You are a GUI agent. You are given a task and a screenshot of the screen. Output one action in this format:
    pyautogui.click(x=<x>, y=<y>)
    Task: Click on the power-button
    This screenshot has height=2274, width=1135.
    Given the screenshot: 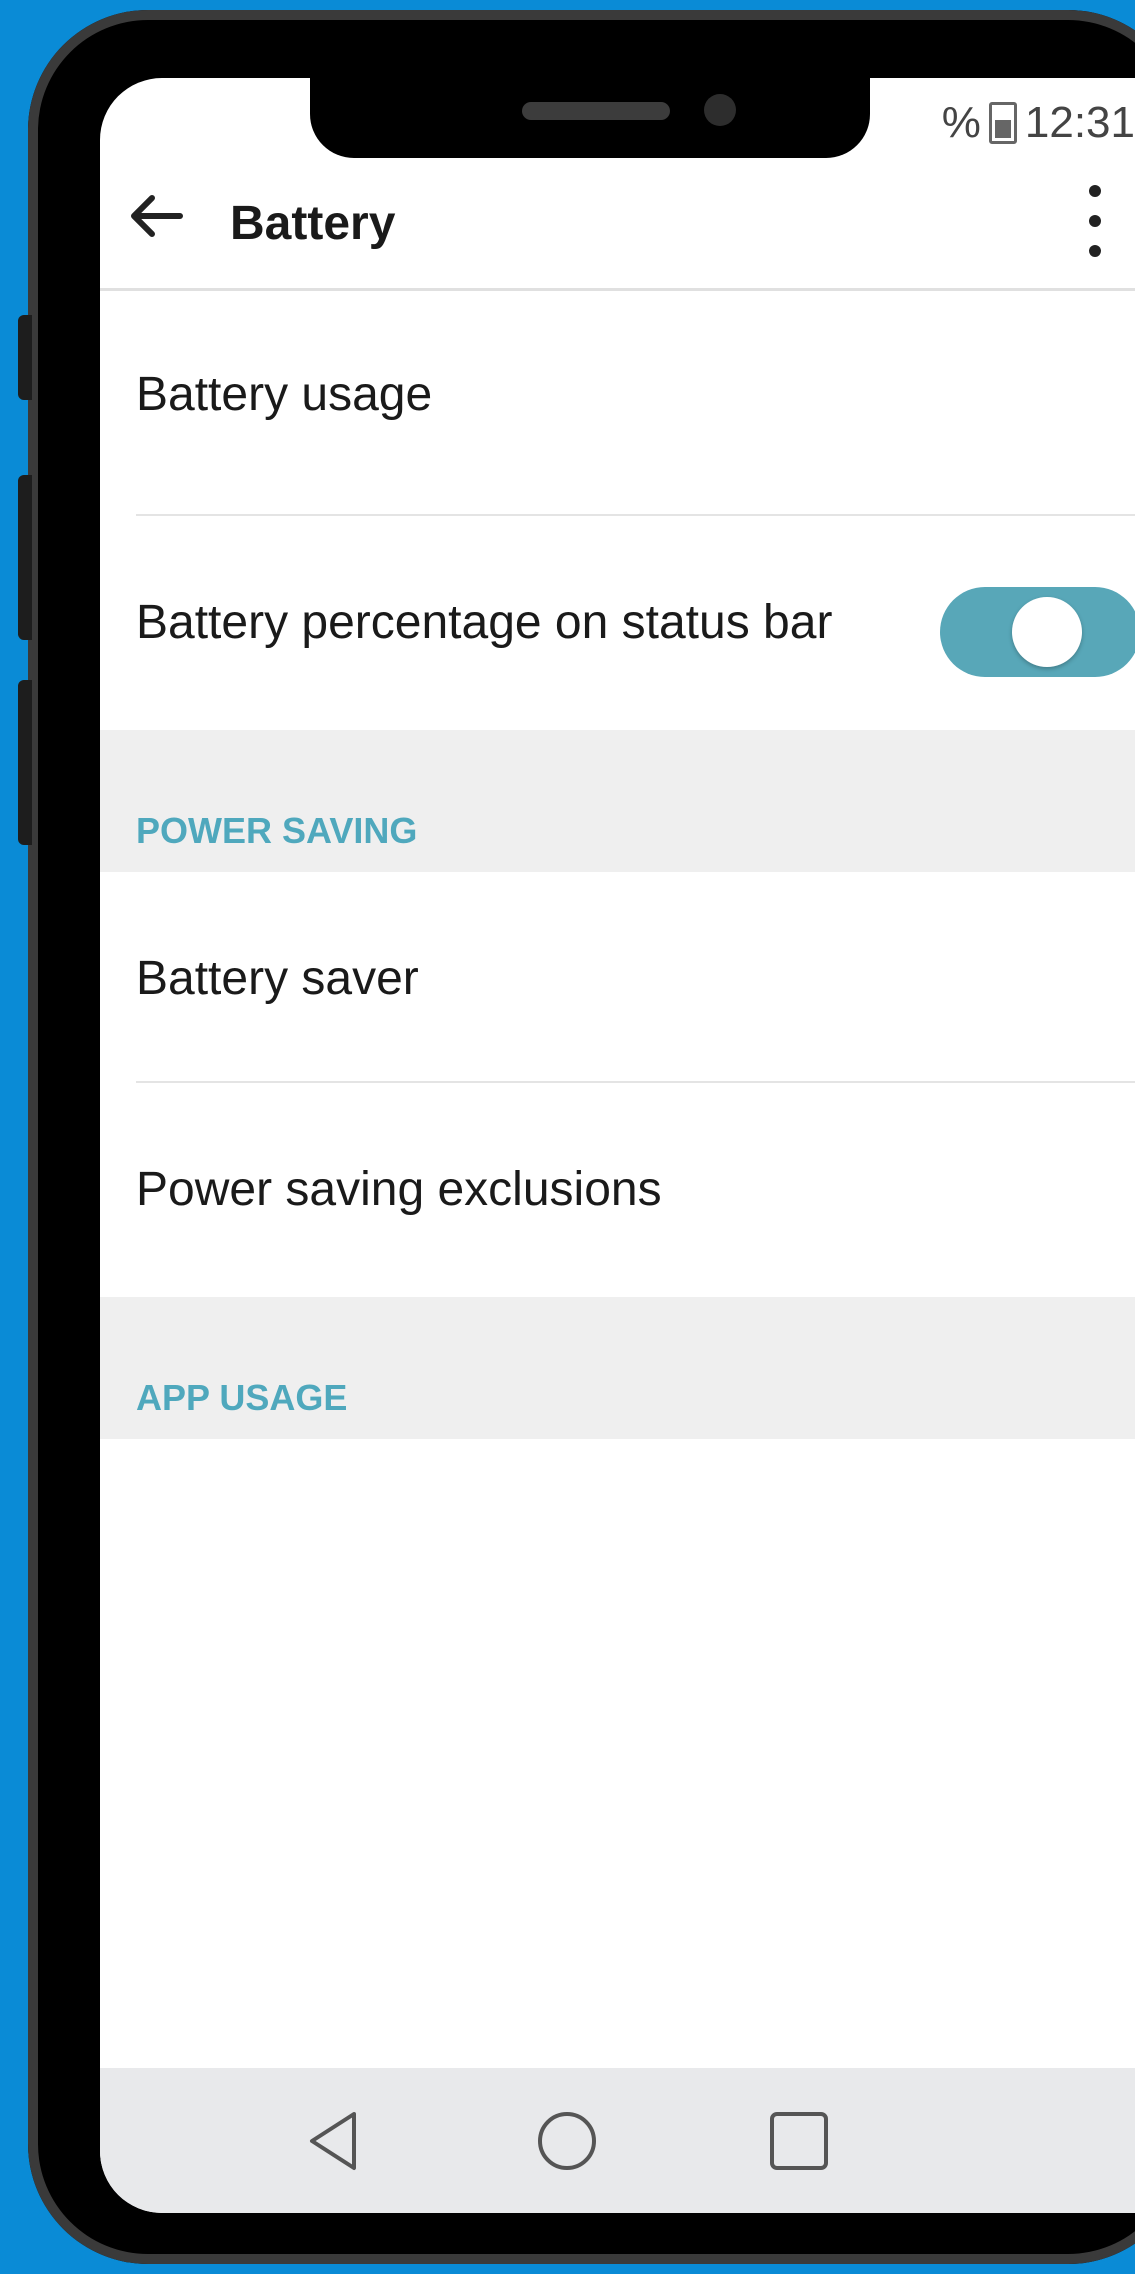 What is the action you would take?
    pyautogui.click(x=25, y=762)
    